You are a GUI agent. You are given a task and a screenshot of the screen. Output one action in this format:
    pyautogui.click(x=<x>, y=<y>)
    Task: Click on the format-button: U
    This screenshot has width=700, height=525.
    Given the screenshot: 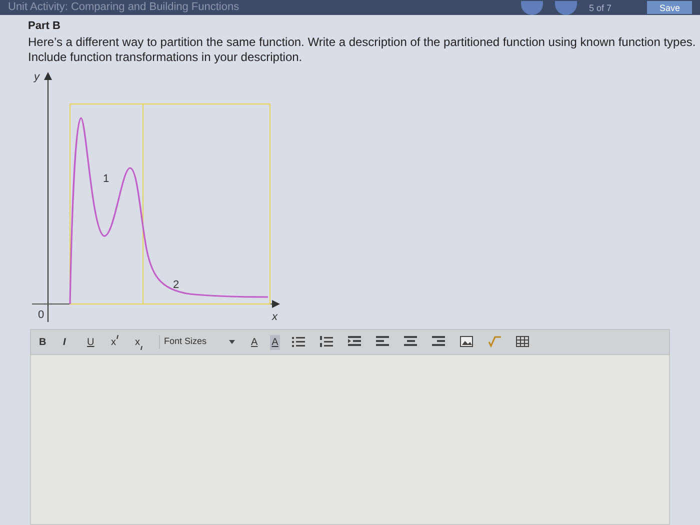 What is the action you would take?
    pyautogui.click(x=94, y=342)
    